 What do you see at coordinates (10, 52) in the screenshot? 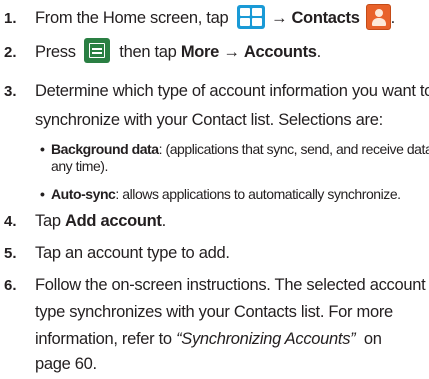
I see `step-number: 2.` at bounding box center [10, 52].